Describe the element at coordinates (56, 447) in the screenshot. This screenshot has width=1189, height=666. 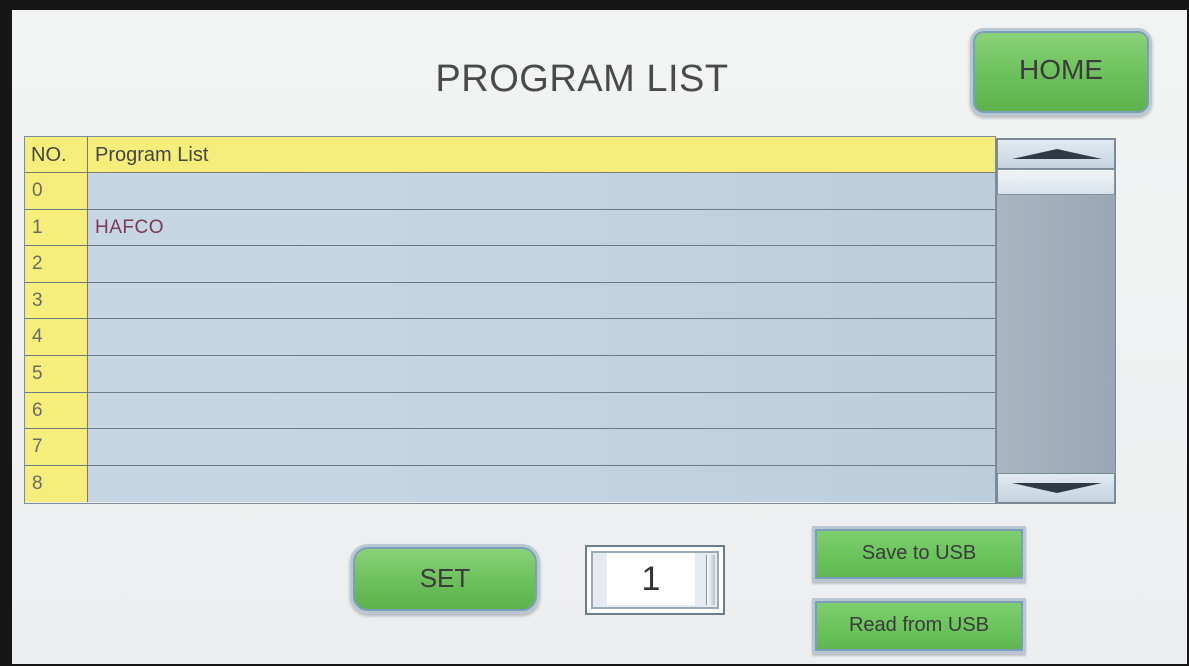
I see `row-number: 7` at that location.